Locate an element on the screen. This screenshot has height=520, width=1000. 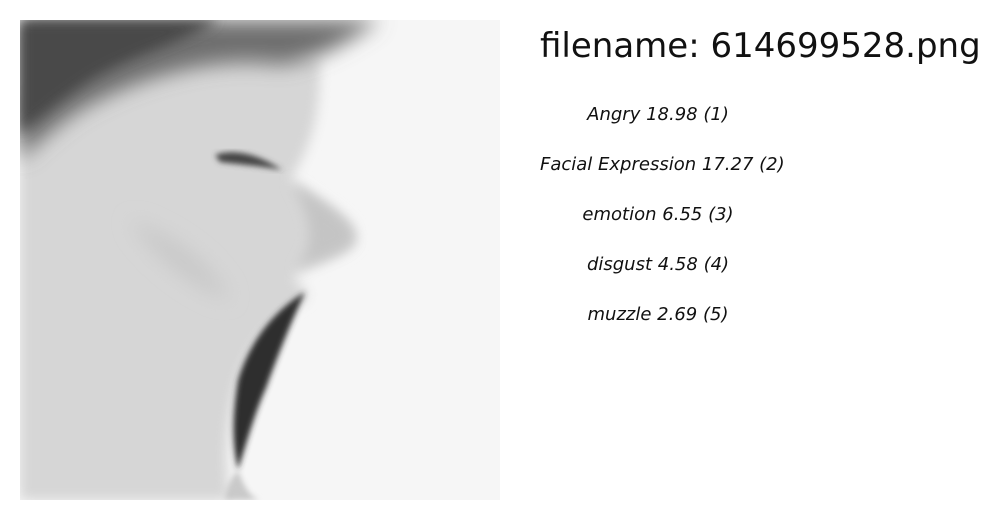
prediction-score: 4.58 is located at coordinates (677, 264).